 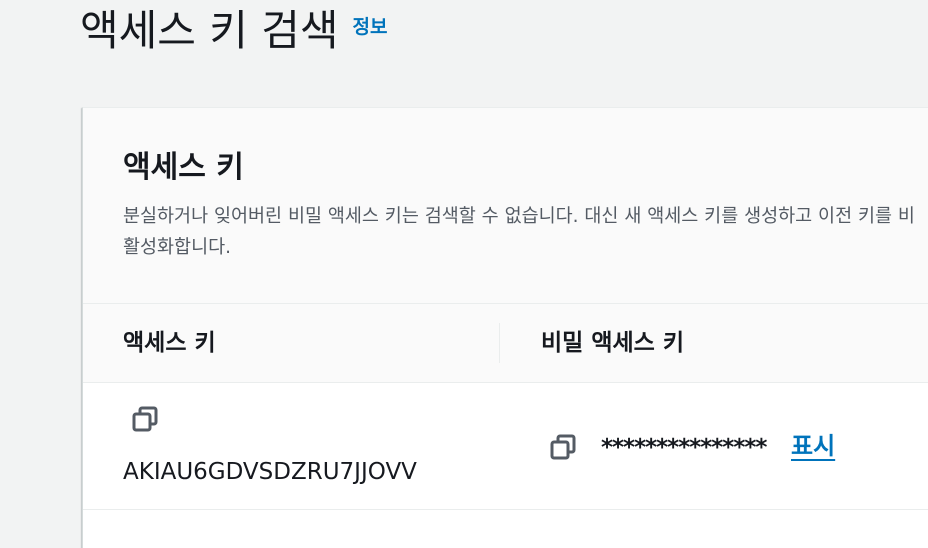 What do you see at coordinates (813, 446) in the screenshot?
I see `show-secret-link: 표시` at bounding box center [813, 446].